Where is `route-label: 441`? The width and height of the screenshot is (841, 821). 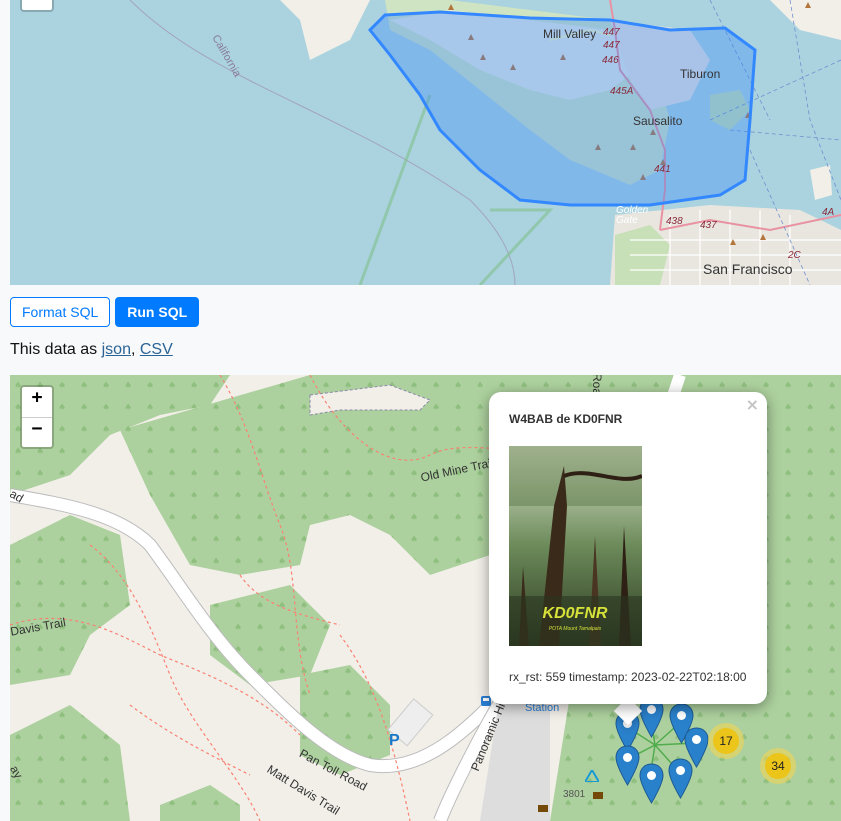 route-label: 441 is located at coordinates (662, 169).